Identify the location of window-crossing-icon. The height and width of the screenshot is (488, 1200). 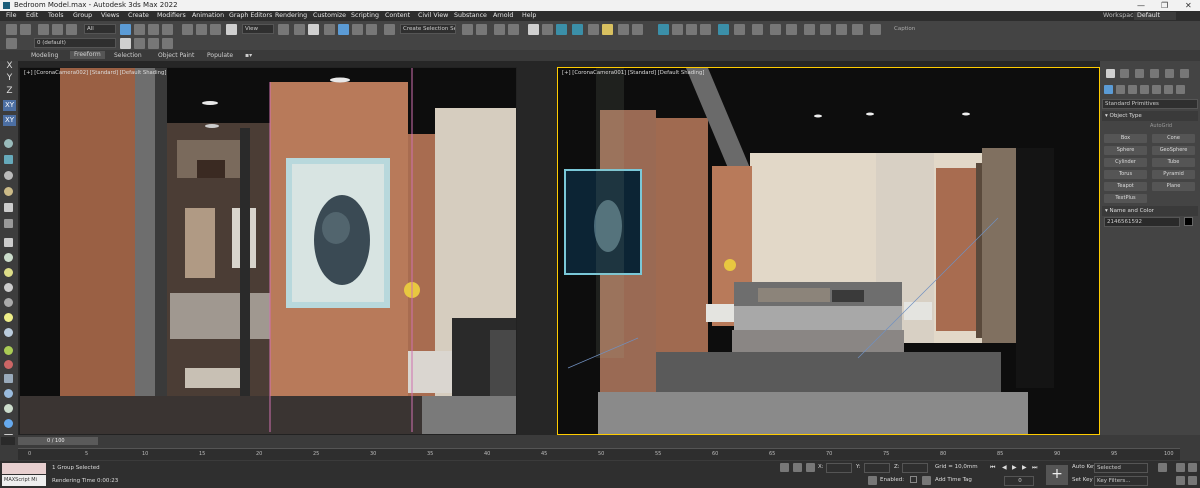
(167, 29).